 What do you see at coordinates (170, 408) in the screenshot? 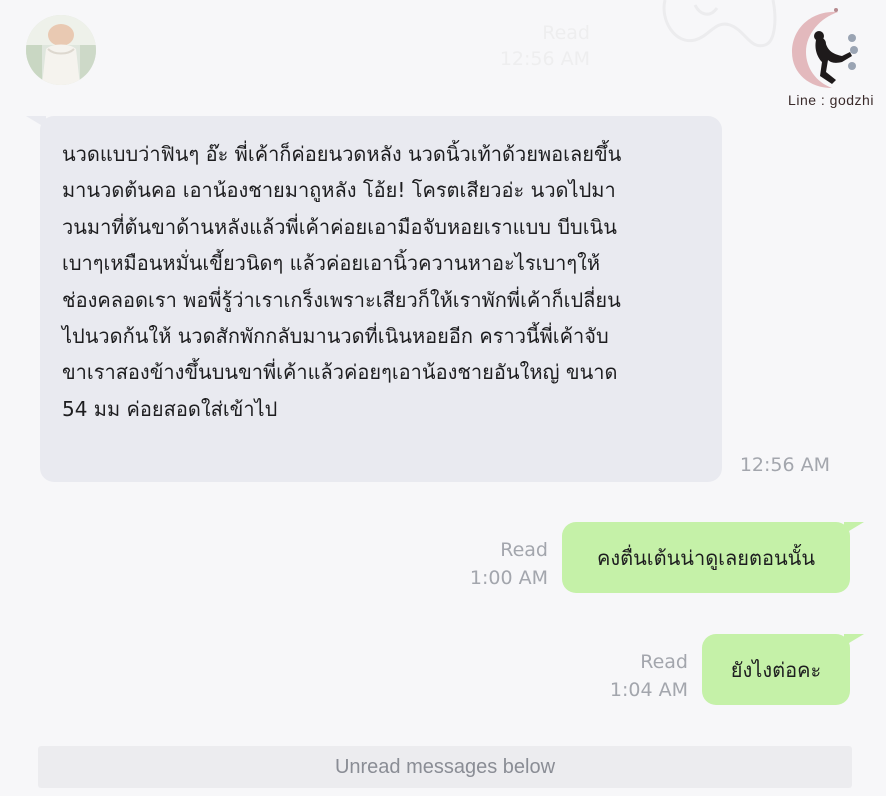
I see `message-line: 54 มม ค่อยสอดใส่เข้าไป` at bounding box center [170, 408].